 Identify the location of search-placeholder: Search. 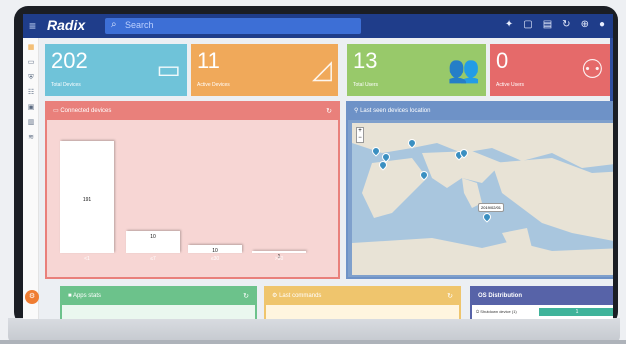
(139, 25).